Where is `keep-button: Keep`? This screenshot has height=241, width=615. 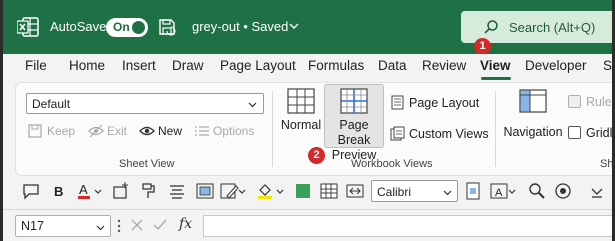 keep-button: Keep is located at coordinates (51, 131).